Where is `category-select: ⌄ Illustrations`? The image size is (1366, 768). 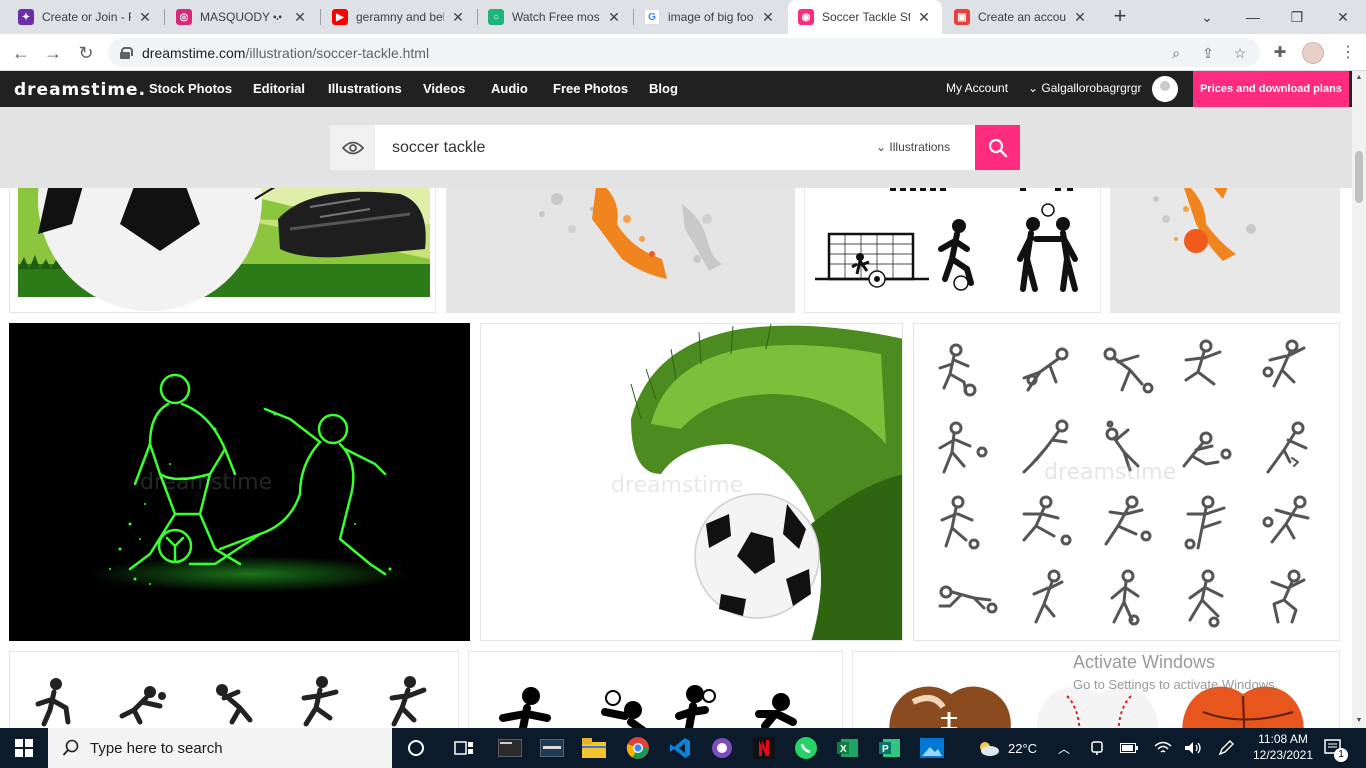
category-select: ⌄ Illustrations is located at coordinates (913, 147).